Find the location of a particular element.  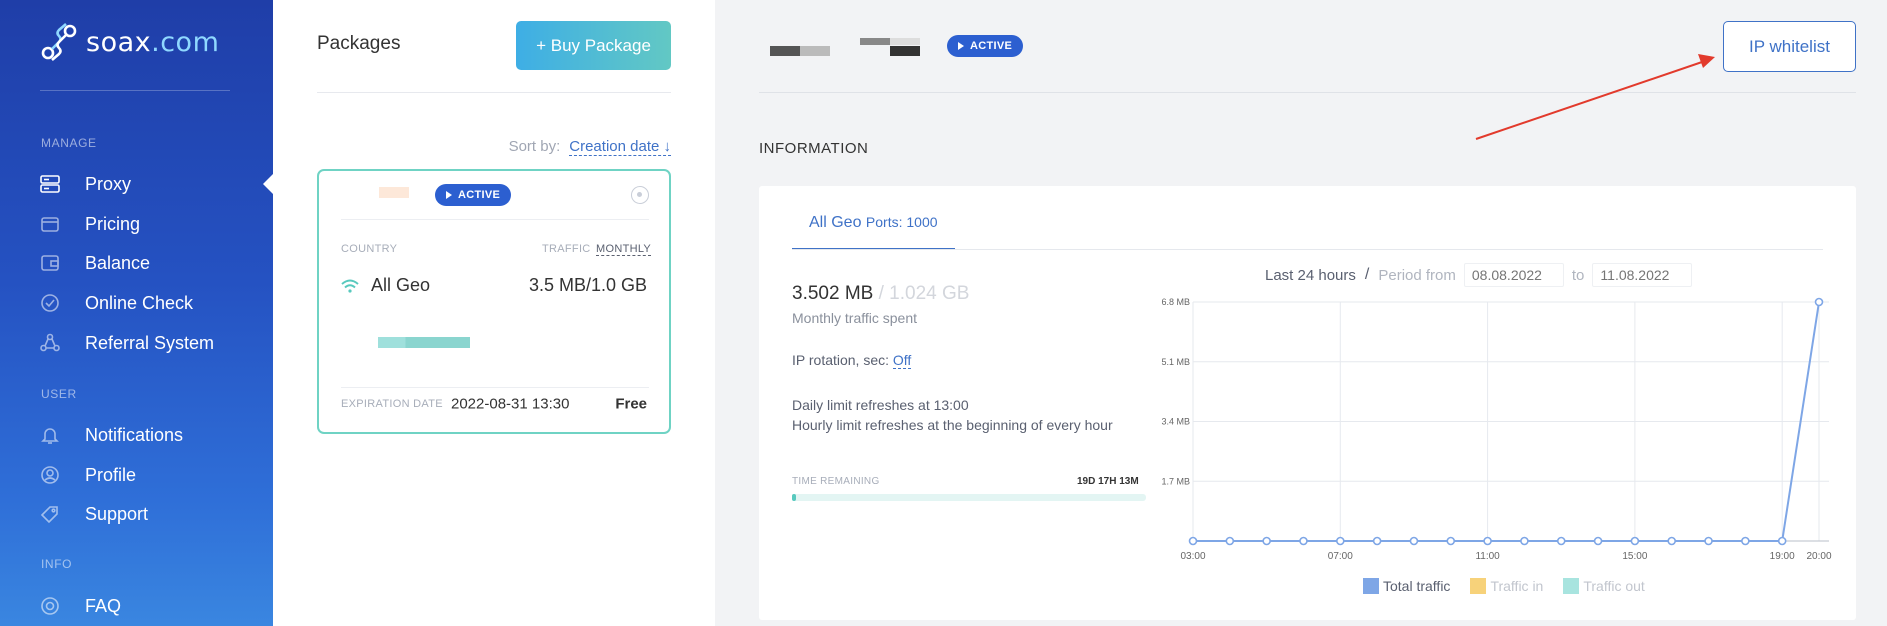

sort-label: Sort by: is located at coordinates (534, 146).